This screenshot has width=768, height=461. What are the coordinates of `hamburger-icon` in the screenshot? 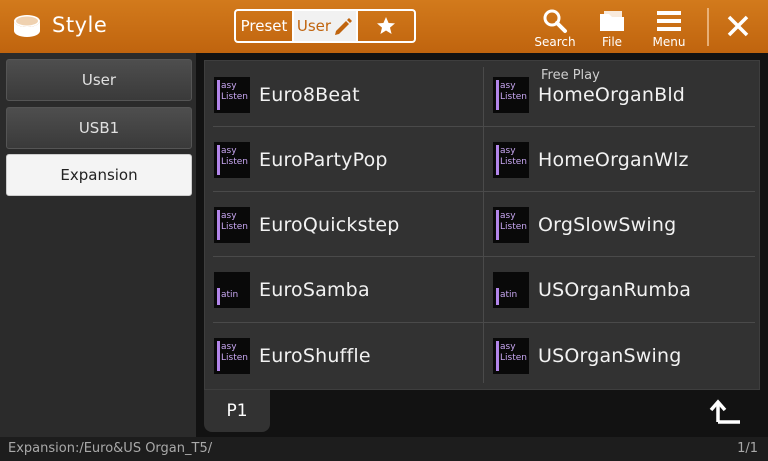 It's located at (669, 21).